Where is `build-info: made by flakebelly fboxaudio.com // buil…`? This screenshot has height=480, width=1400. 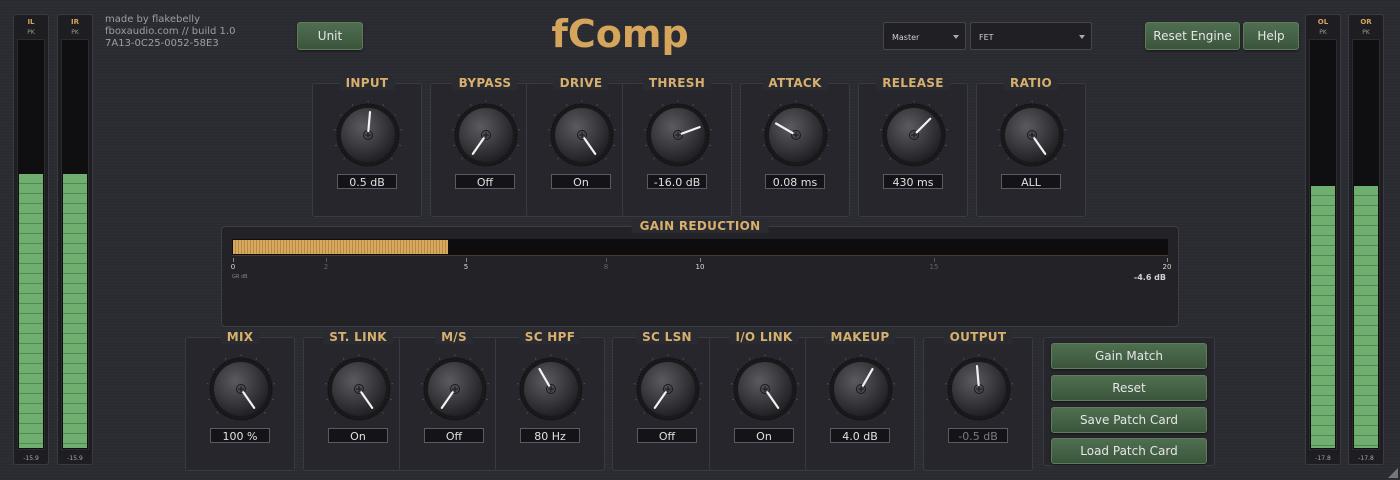
build-info: made by flakebelly fboxaudio.com // buil… is located at coordinates (170, 32).